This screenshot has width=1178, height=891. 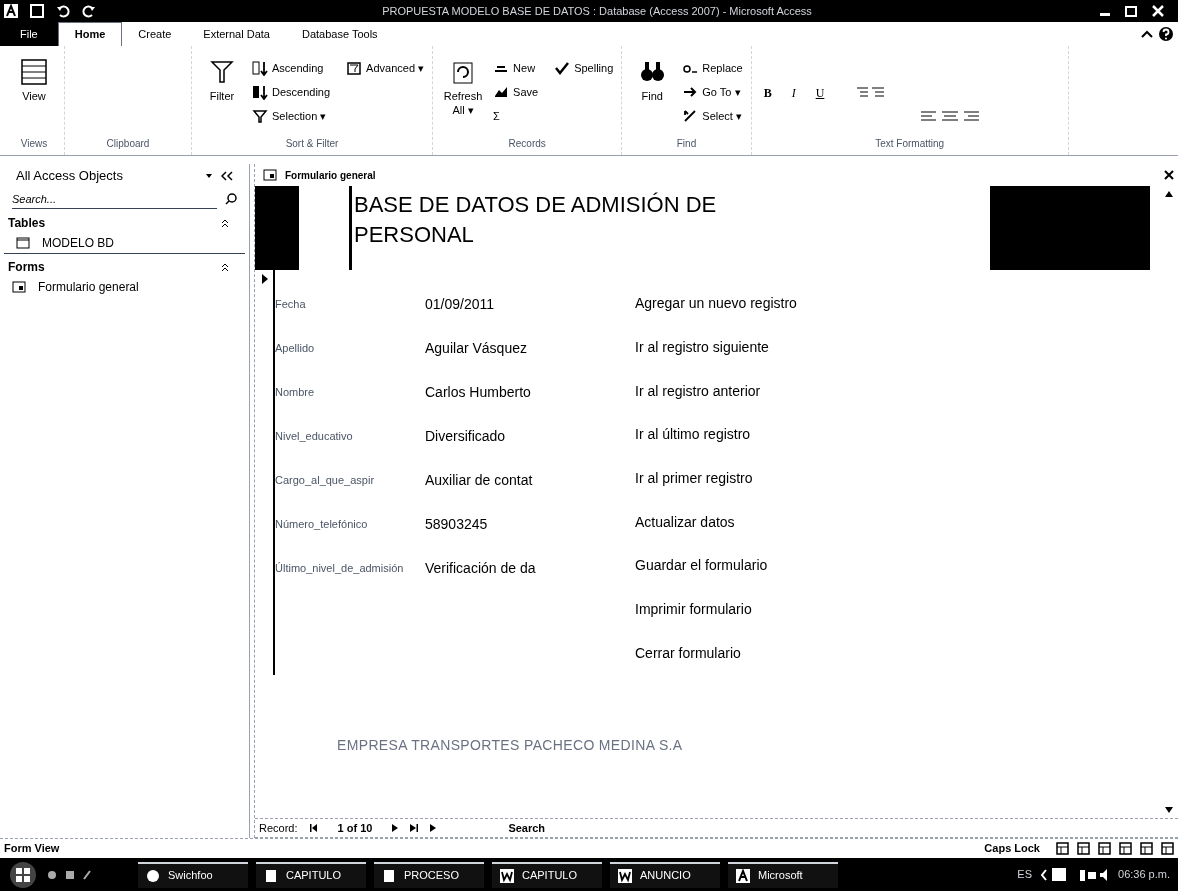 What do you see at coordinates (90, 34) in the screenshot?
I see `ribbon-tab: Home` at bounding box center [90, 34].